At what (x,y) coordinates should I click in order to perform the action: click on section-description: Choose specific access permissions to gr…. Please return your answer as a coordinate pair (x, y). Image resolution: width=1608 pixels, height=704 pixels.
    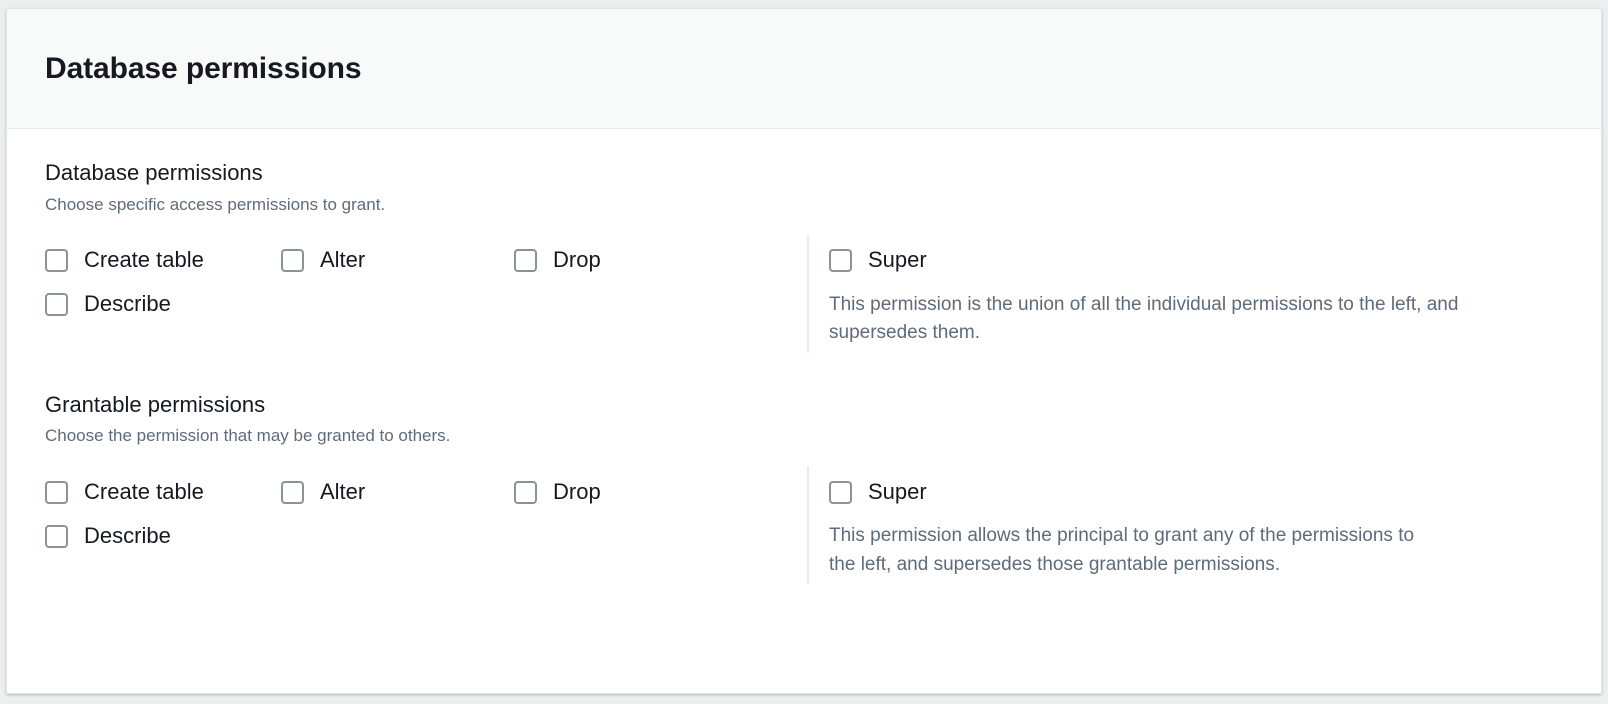
    Looking at the image, I should click on (215, 204).